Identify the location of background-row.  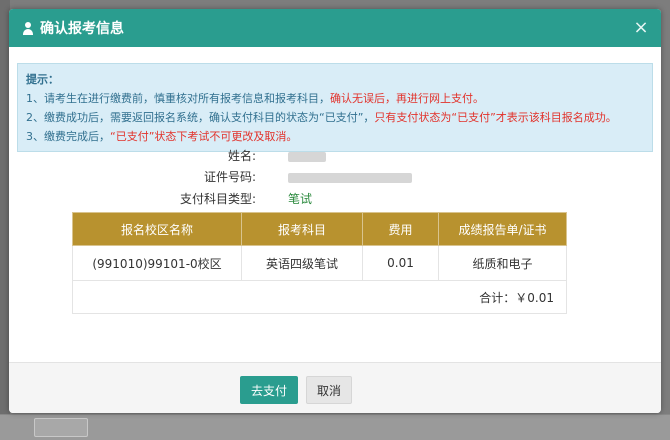
(335, 427).